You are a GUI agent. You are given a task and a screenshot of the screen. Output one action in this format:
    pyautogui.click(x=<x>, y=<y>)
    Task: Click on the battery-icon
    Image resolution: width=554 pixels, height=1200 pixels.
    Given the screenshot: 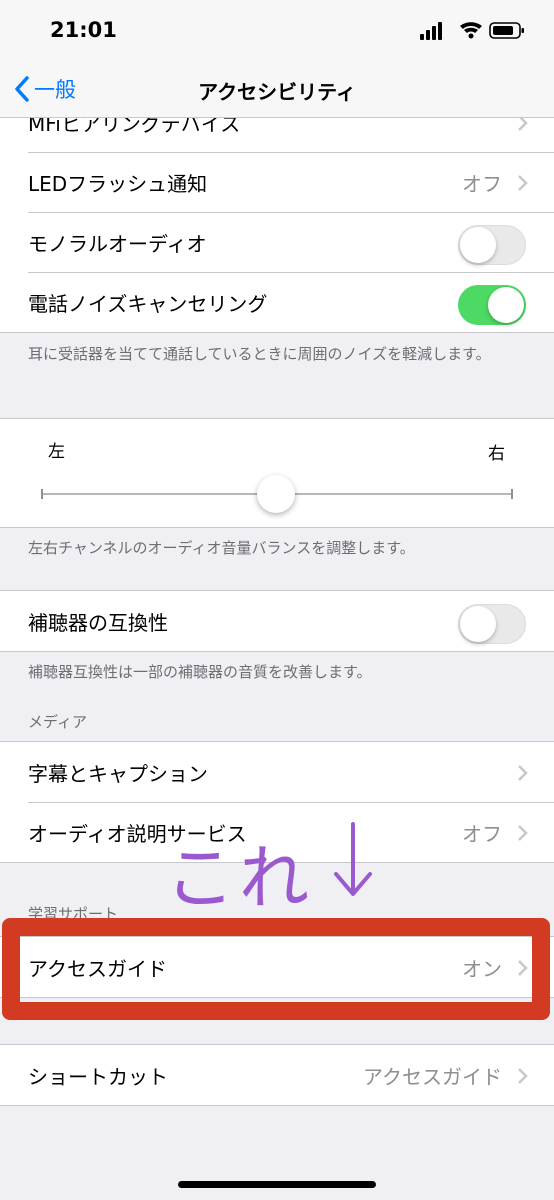 What is the action you would take?
    pyautogui.click(x=506, y=30)
    